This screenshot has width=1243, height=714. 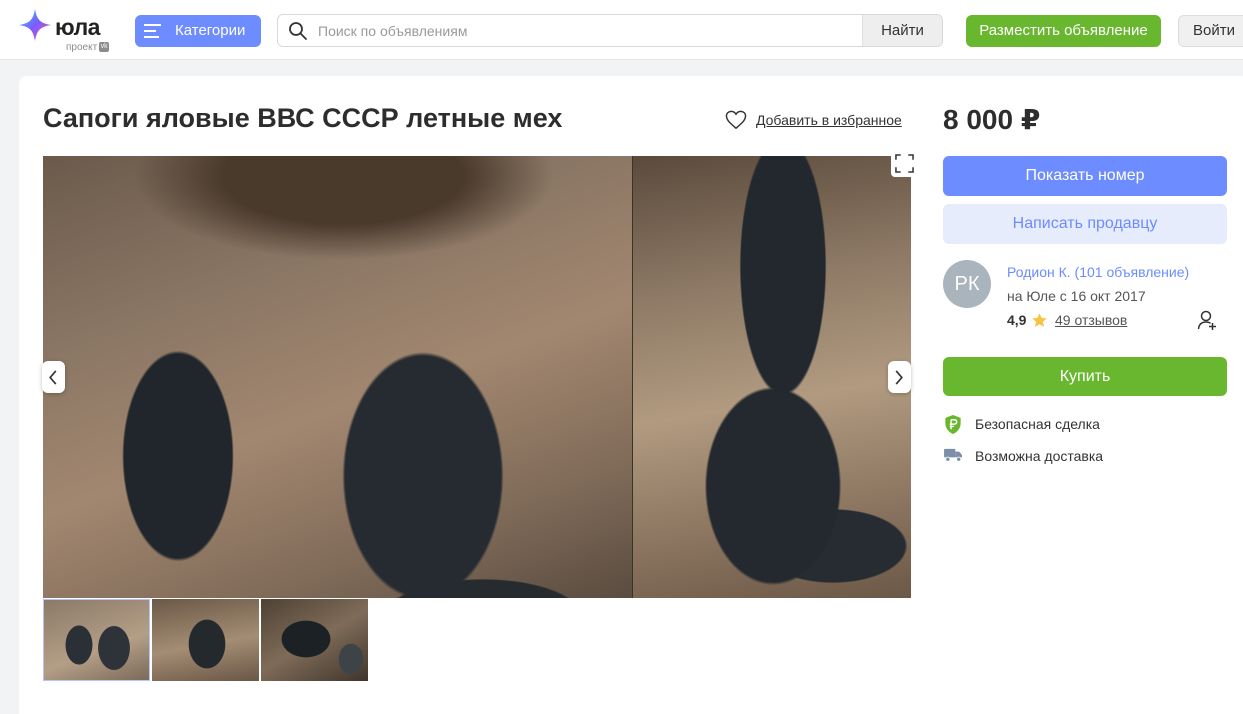 I want to click on thumbnail-strip, so click(x=208, y=640).